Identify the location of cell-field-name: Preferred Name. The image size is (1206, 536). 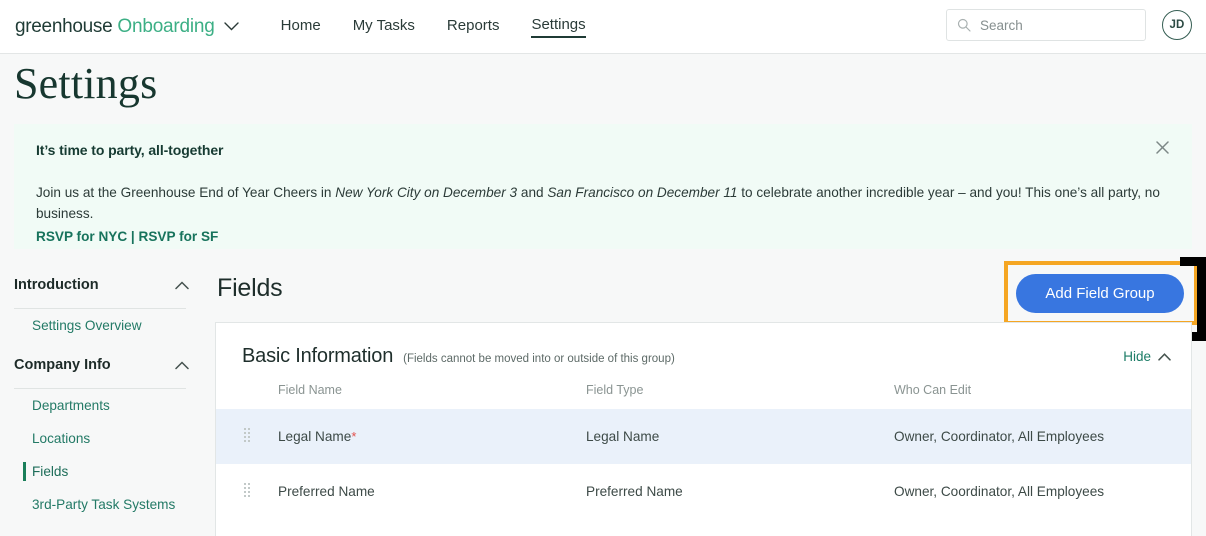
(432, 491).